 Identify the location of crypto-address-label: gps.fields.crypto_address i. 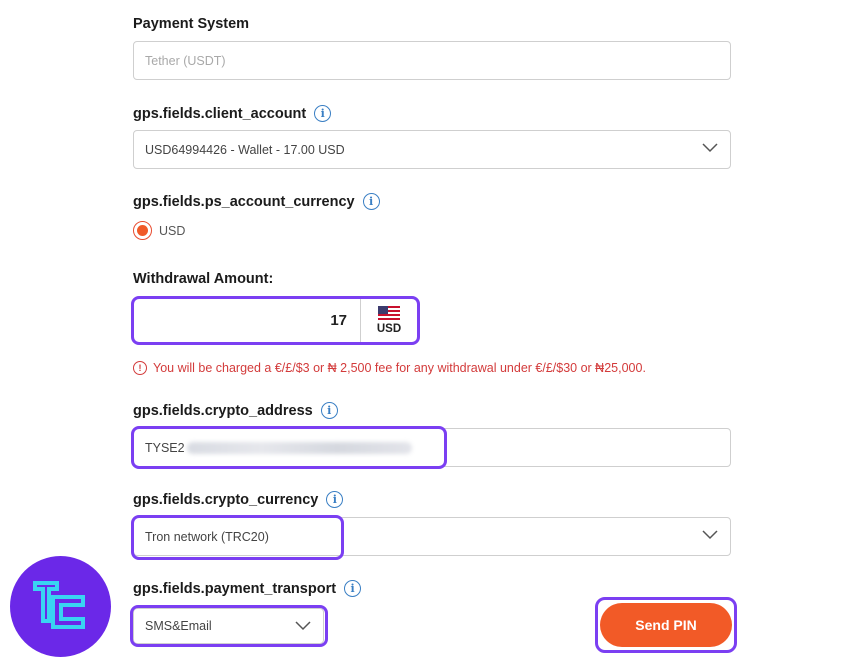
(235, 410).